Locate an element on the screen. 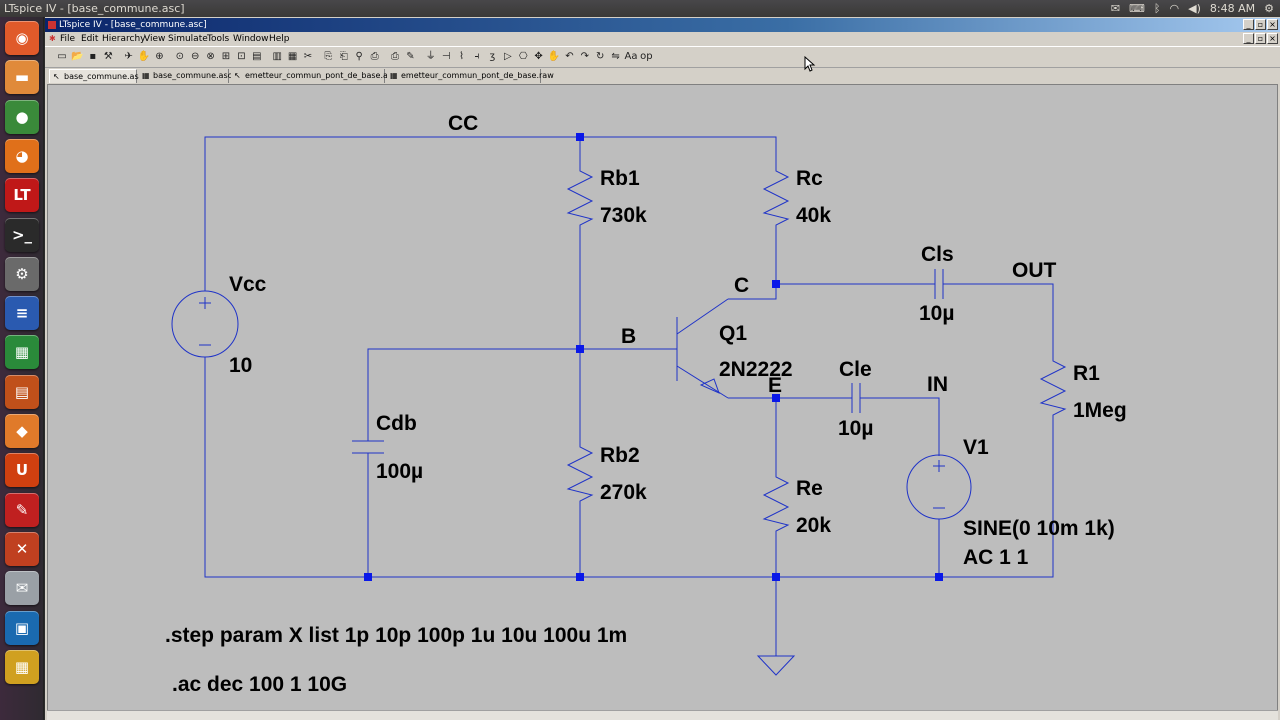 This screenshot has width=1280, height=720. spice-directive-icon: op is located at coordinates (646, 57).